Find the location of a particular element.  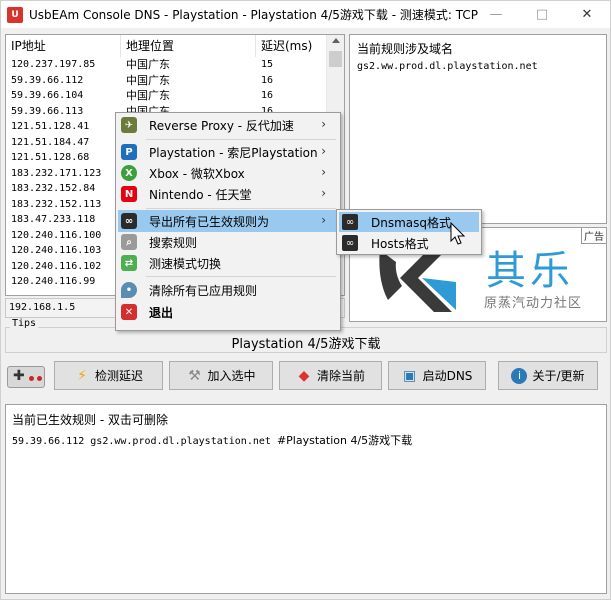

menu-item-playstation: P Playstation - 索尼Playstation › is located at coordinates (228, 152).